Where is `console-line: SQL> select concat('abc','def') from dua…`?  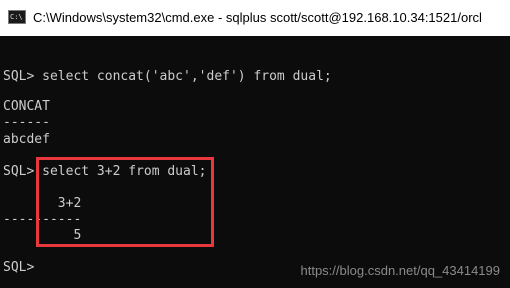
console-line: SQL> select concat('abc','def') from dua… is located at coordinates (167, 76).